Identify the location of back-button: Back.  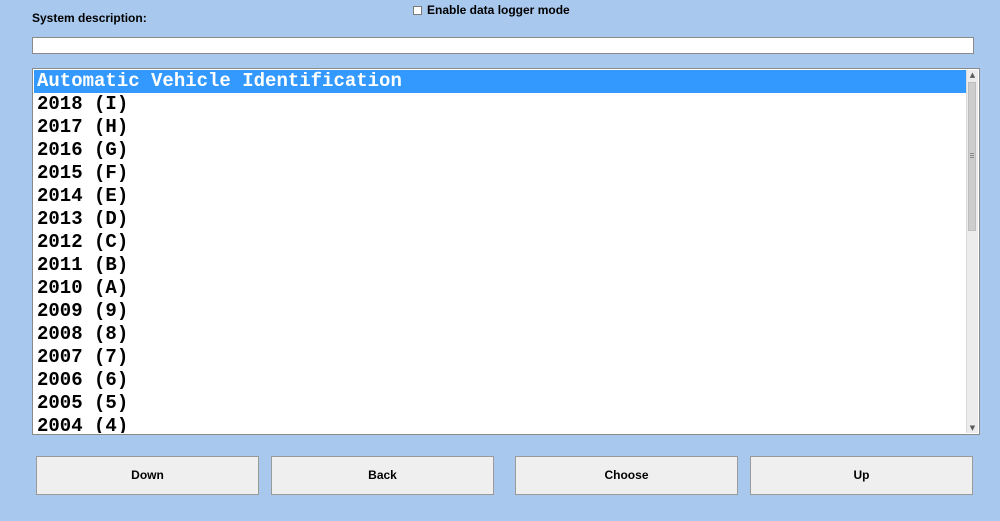
(382, 475).